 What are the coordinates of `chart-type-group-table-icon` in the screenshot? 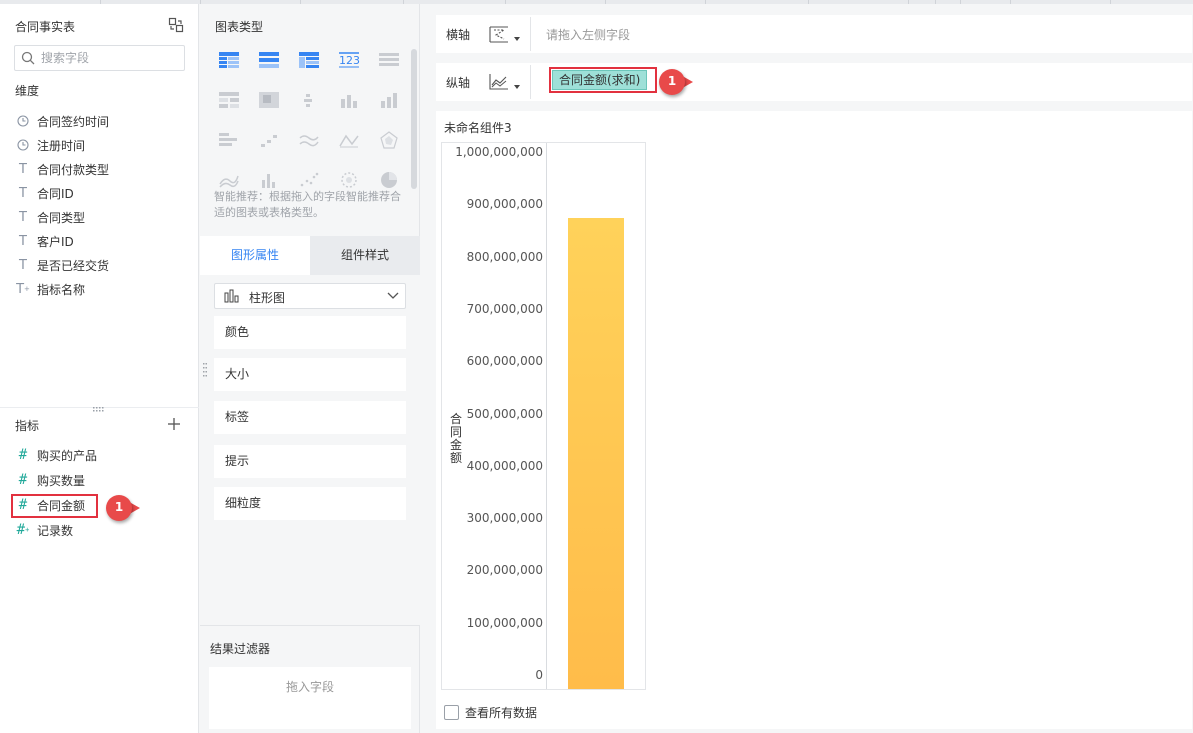 It's located at (269, 60).